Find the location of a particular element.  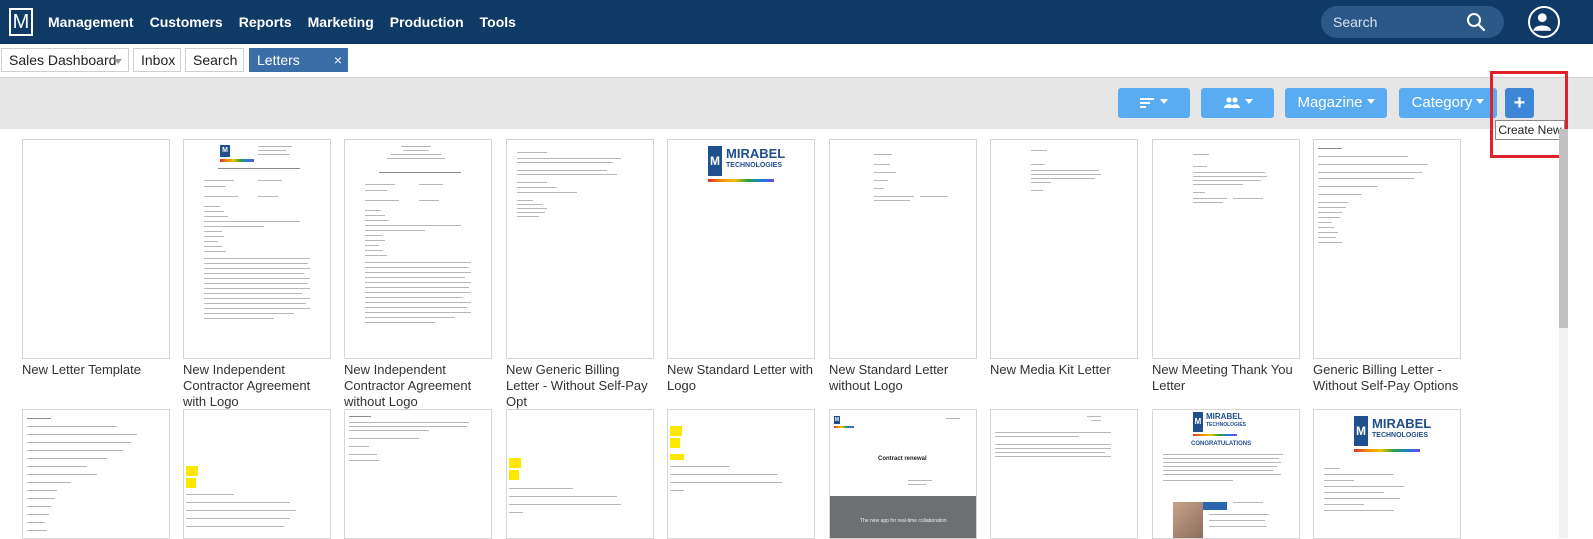

search-input is located at coordinates (1398, 22).